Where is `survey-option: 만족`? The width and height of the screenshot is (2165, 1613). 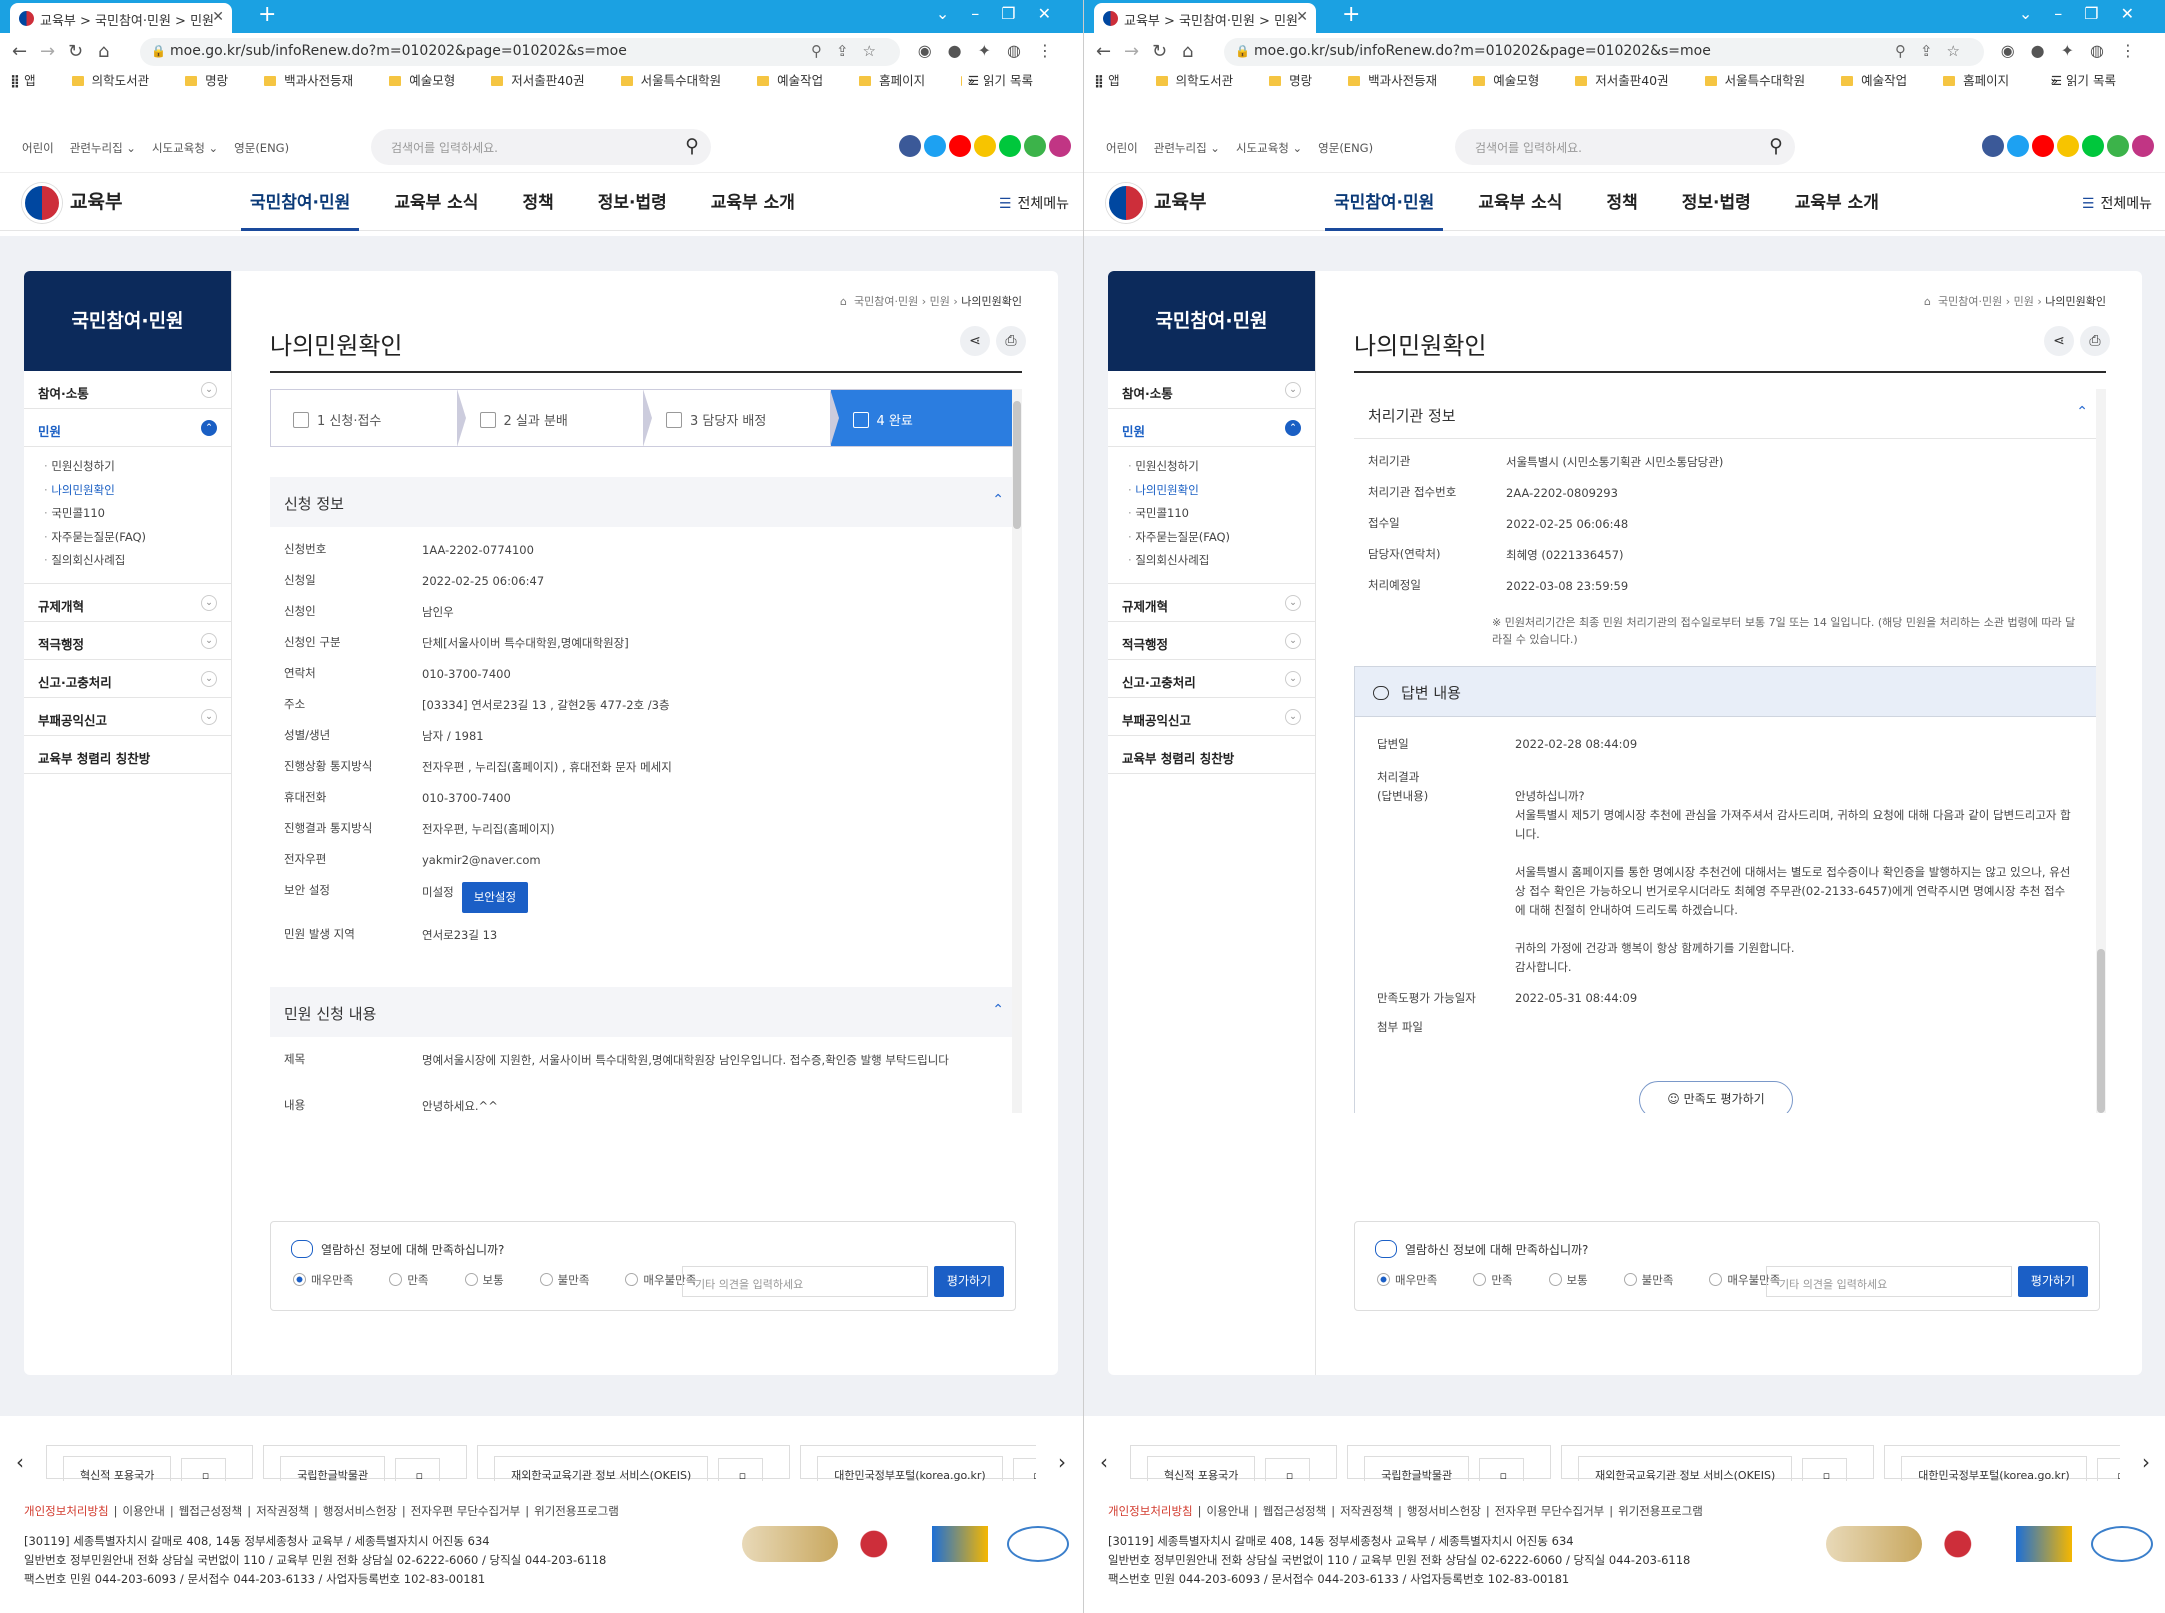
survey-option: 만족 is located at coordinates (1501, 1280).